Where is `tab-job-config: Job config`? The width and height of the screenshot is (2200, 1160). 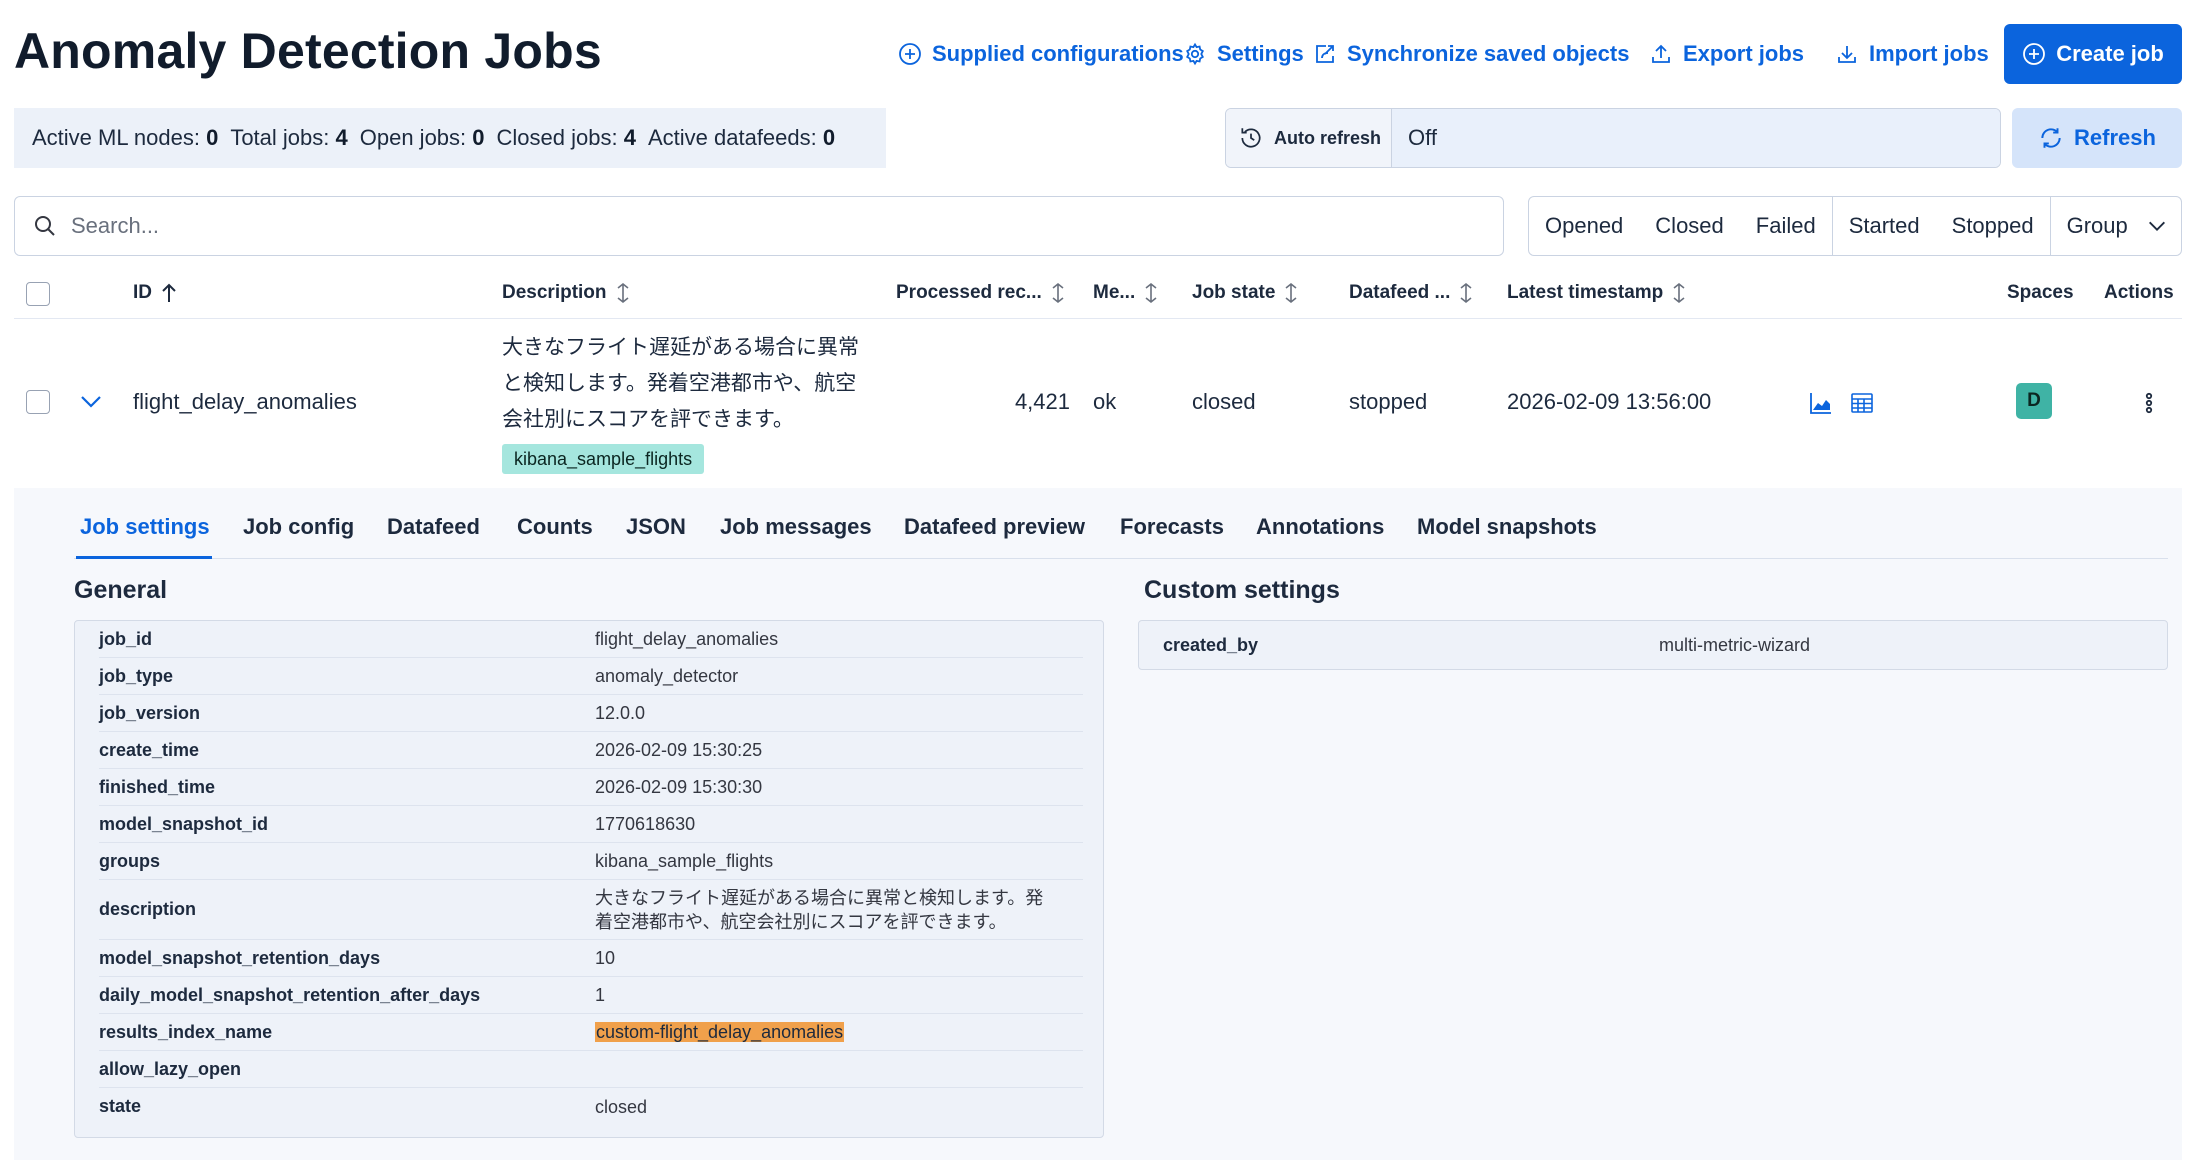
tab-job-config: Job config is located at coordinates (298, 536).